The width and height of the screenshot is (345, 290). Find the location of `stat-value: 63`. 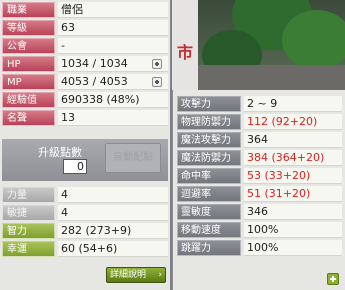

stat-value: 63 is located at coordinates (113, 28).